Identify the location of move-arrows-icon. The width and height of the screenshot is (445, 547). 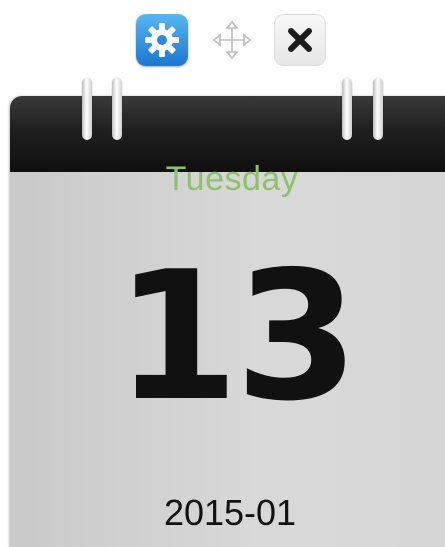
(232, 40).